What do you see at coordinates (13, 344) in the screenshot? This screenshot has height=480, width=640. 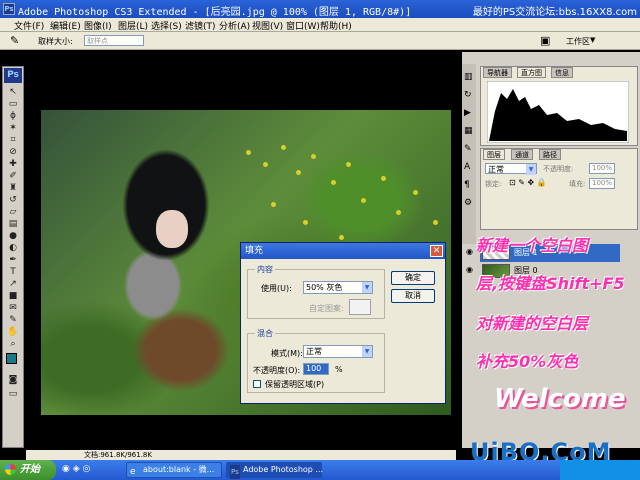 I see `zoom-tool-icon: ⌕` at bounding box center [13, 344].